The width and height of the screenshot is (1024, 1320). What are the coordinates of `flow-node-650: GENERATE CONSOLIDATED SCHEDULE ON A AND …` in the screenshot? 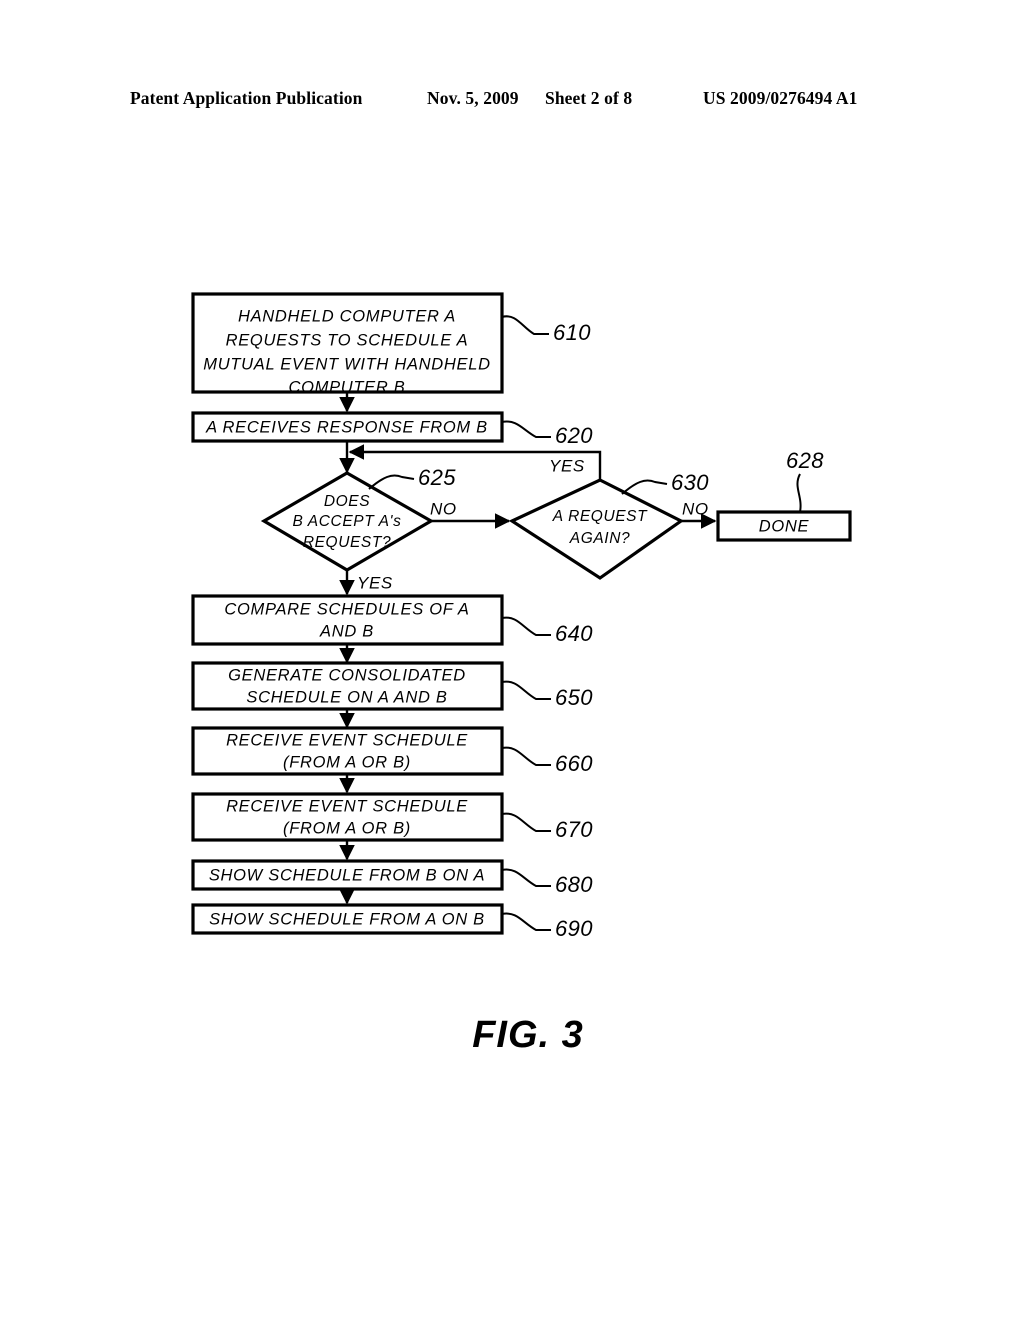 It's located at (392, 686).